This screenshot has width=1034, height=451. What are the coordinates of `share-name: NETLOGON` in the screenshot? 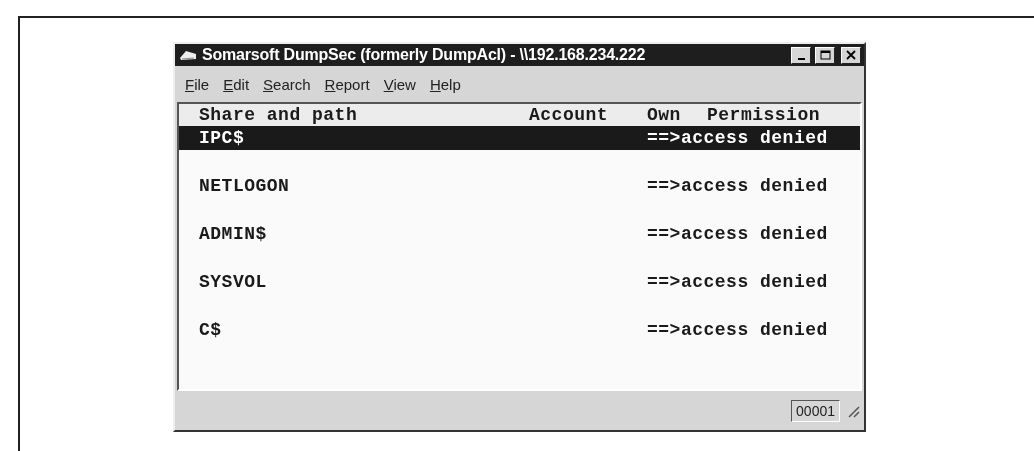 It's located at (245, 186).